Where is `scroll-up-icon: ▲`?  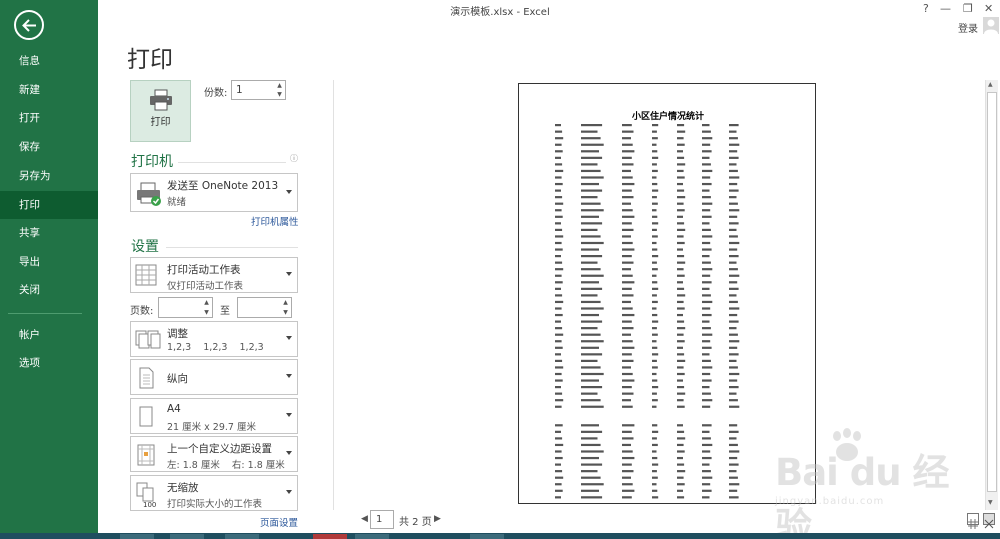
scroll-up-icon: ▲ is located at coordinates (990, 84).